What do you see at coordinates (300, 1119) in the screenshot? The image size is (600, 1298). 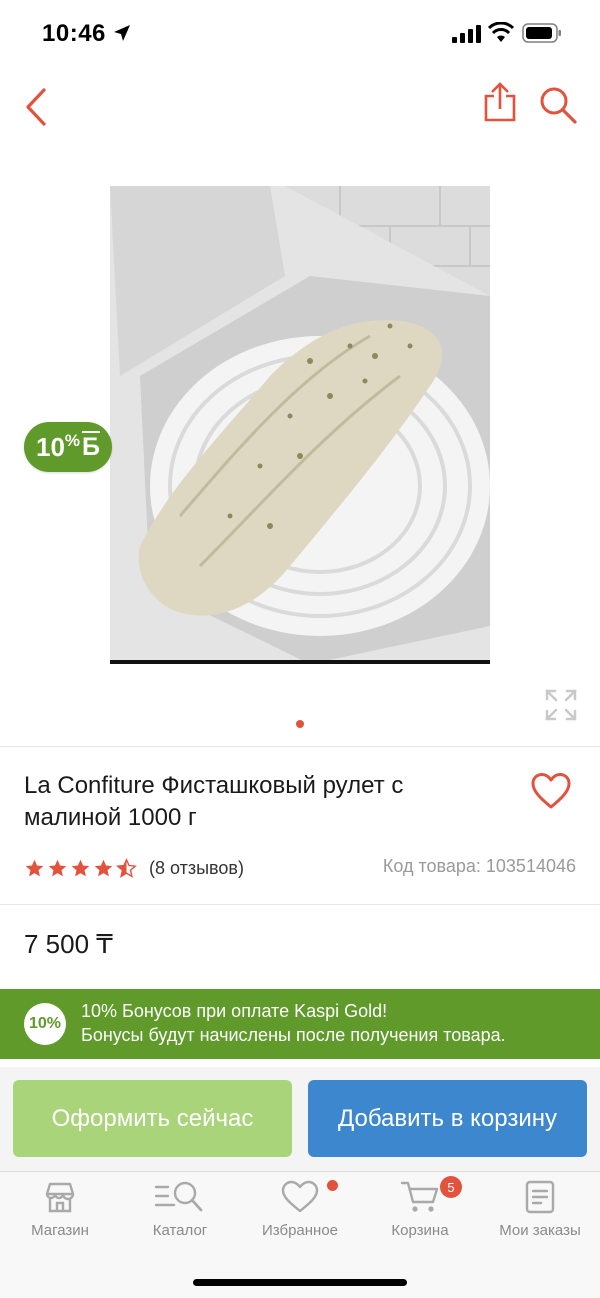 I see `action-bar: Оформить сейчас Добавить в корзину` at bounding box center [300, 1119].